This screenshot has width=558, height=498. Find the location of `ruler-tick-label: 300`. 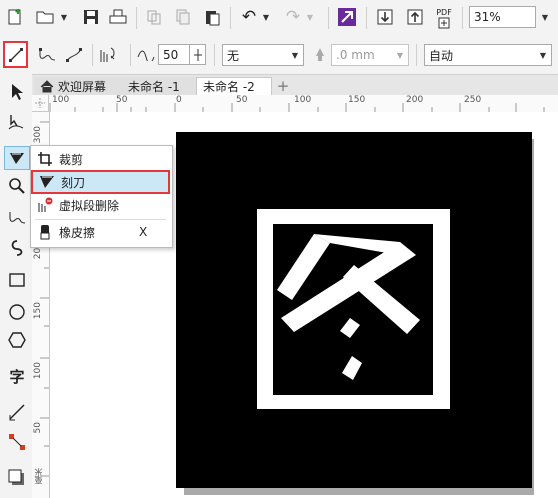

ruler-tick-label: 300 is located at coordinates (38, 135).